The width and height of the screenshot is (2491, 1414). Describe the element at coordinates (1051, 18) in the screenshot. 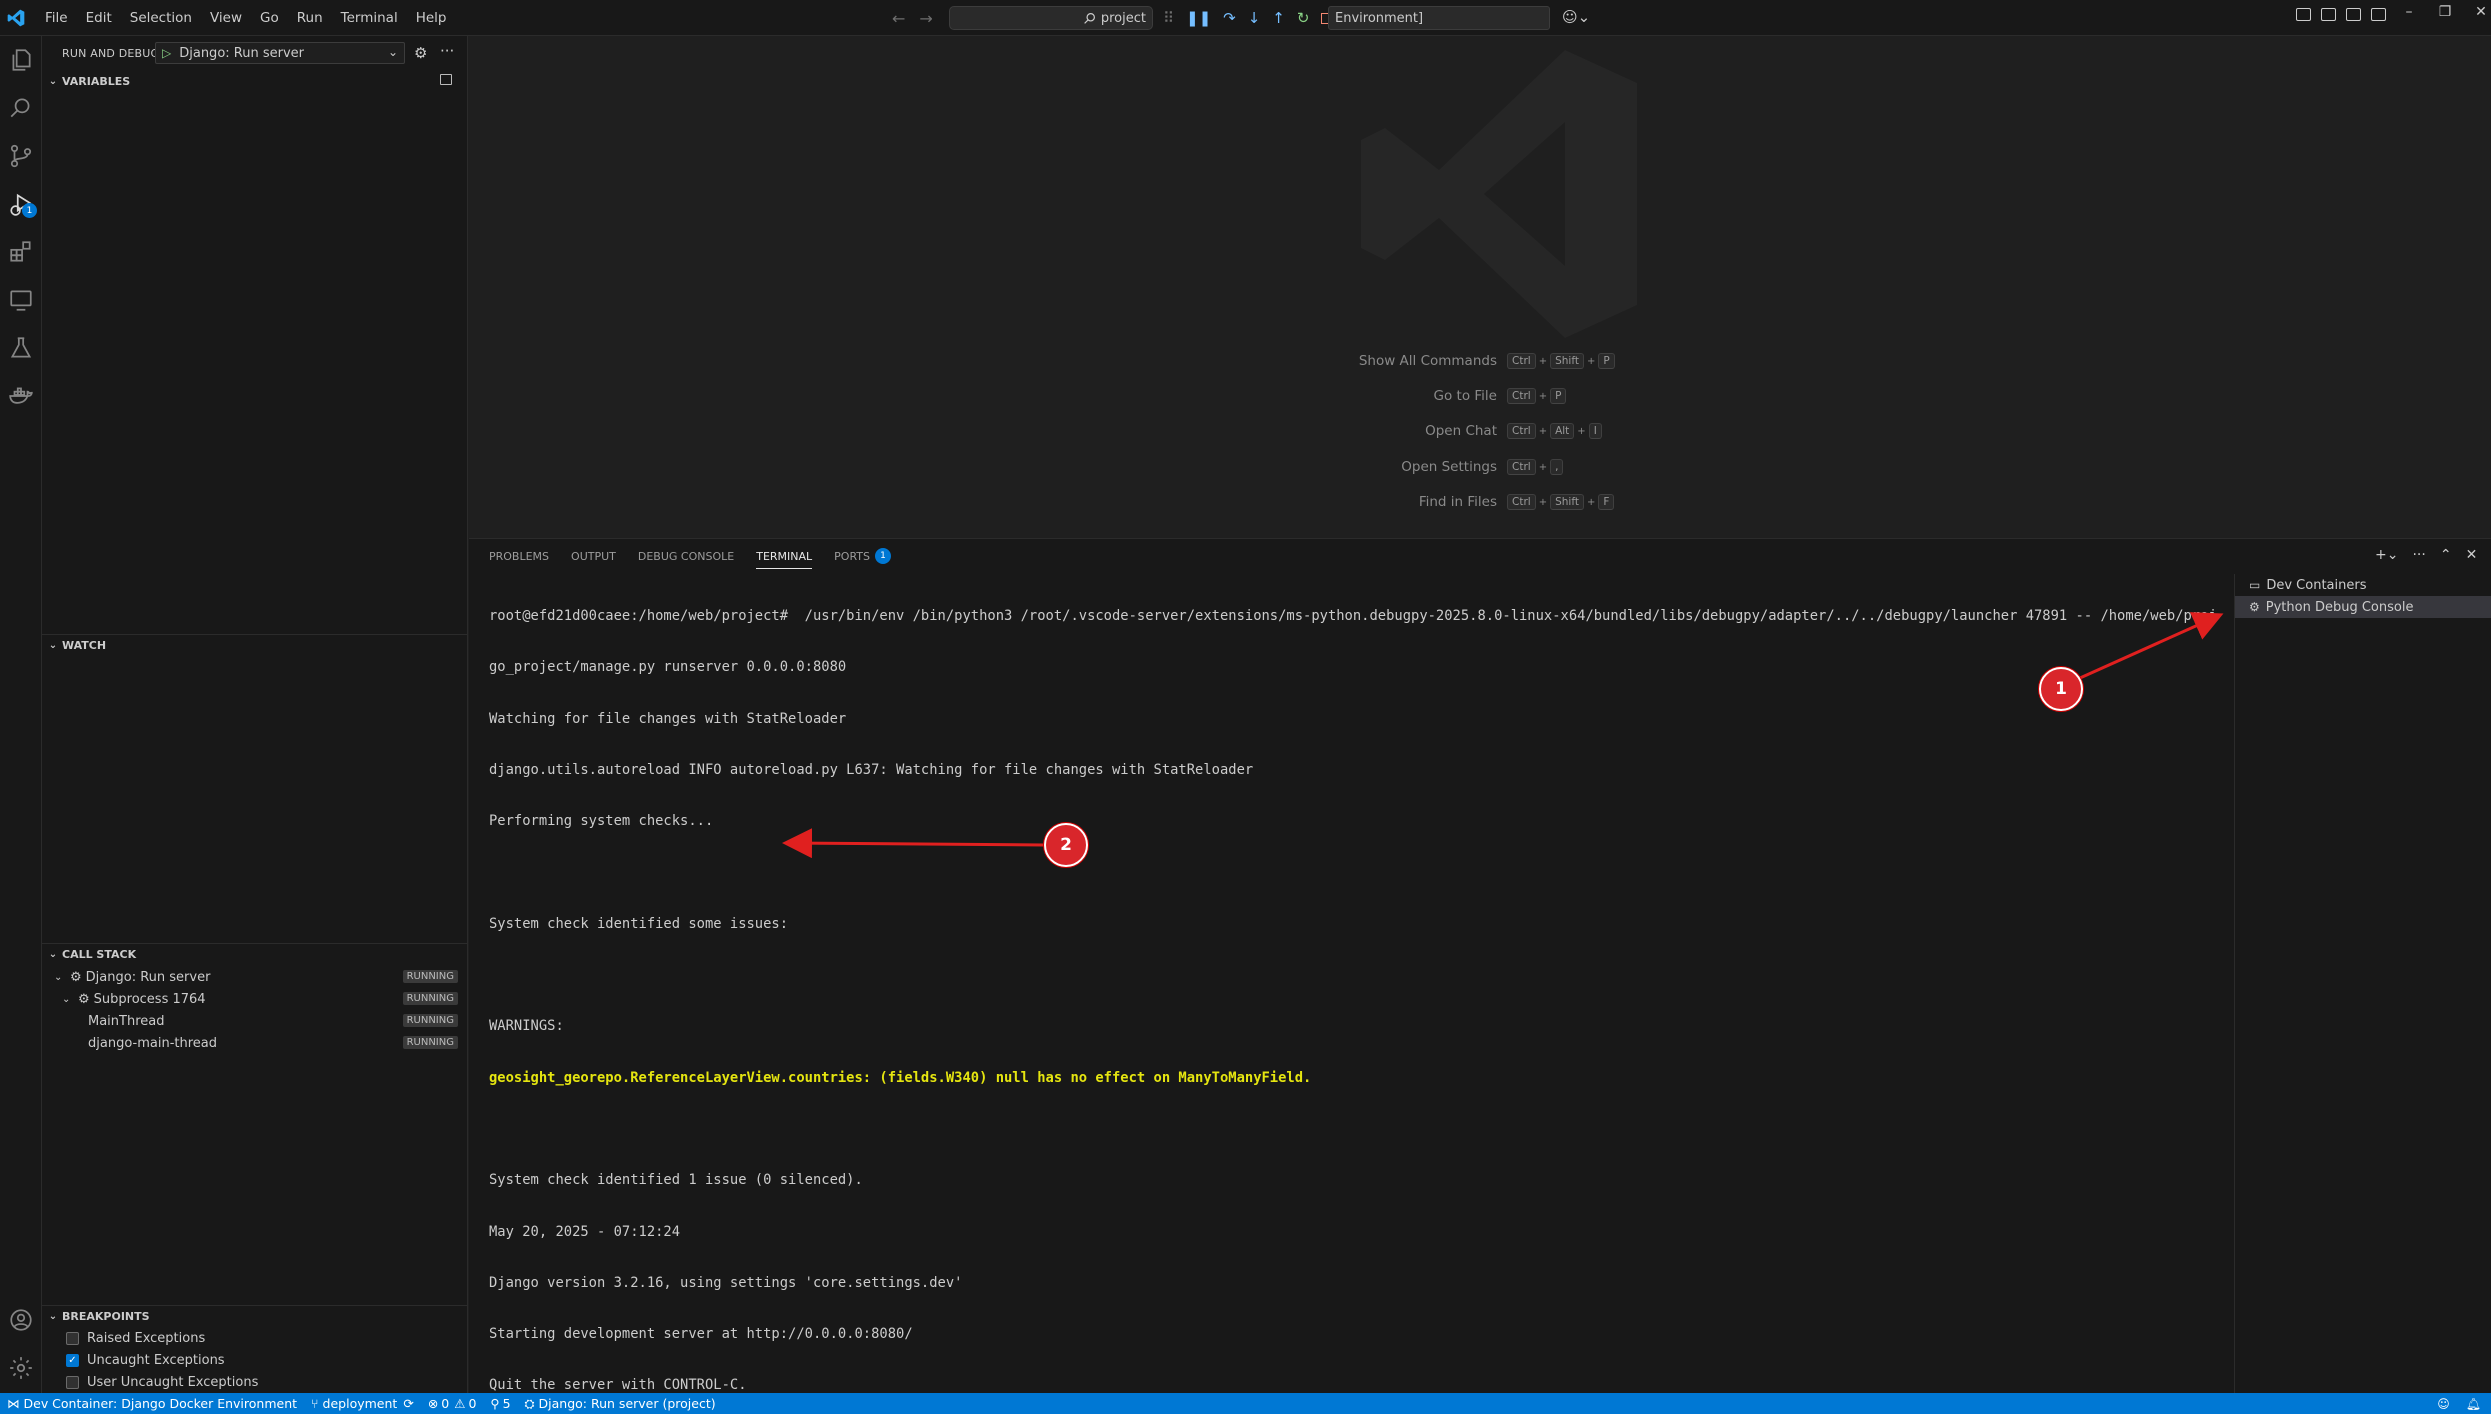

I see `command-center-search: project` at that location.